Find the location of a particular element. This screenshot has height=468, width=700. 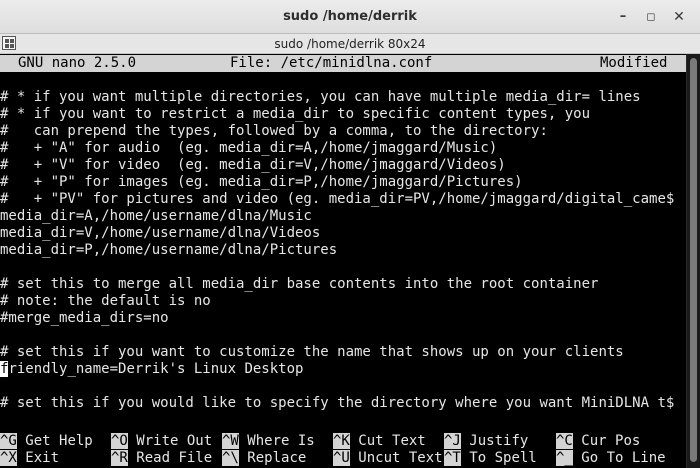

shortcut-replace: ^\ Replace is located at coordinates (264, 458).